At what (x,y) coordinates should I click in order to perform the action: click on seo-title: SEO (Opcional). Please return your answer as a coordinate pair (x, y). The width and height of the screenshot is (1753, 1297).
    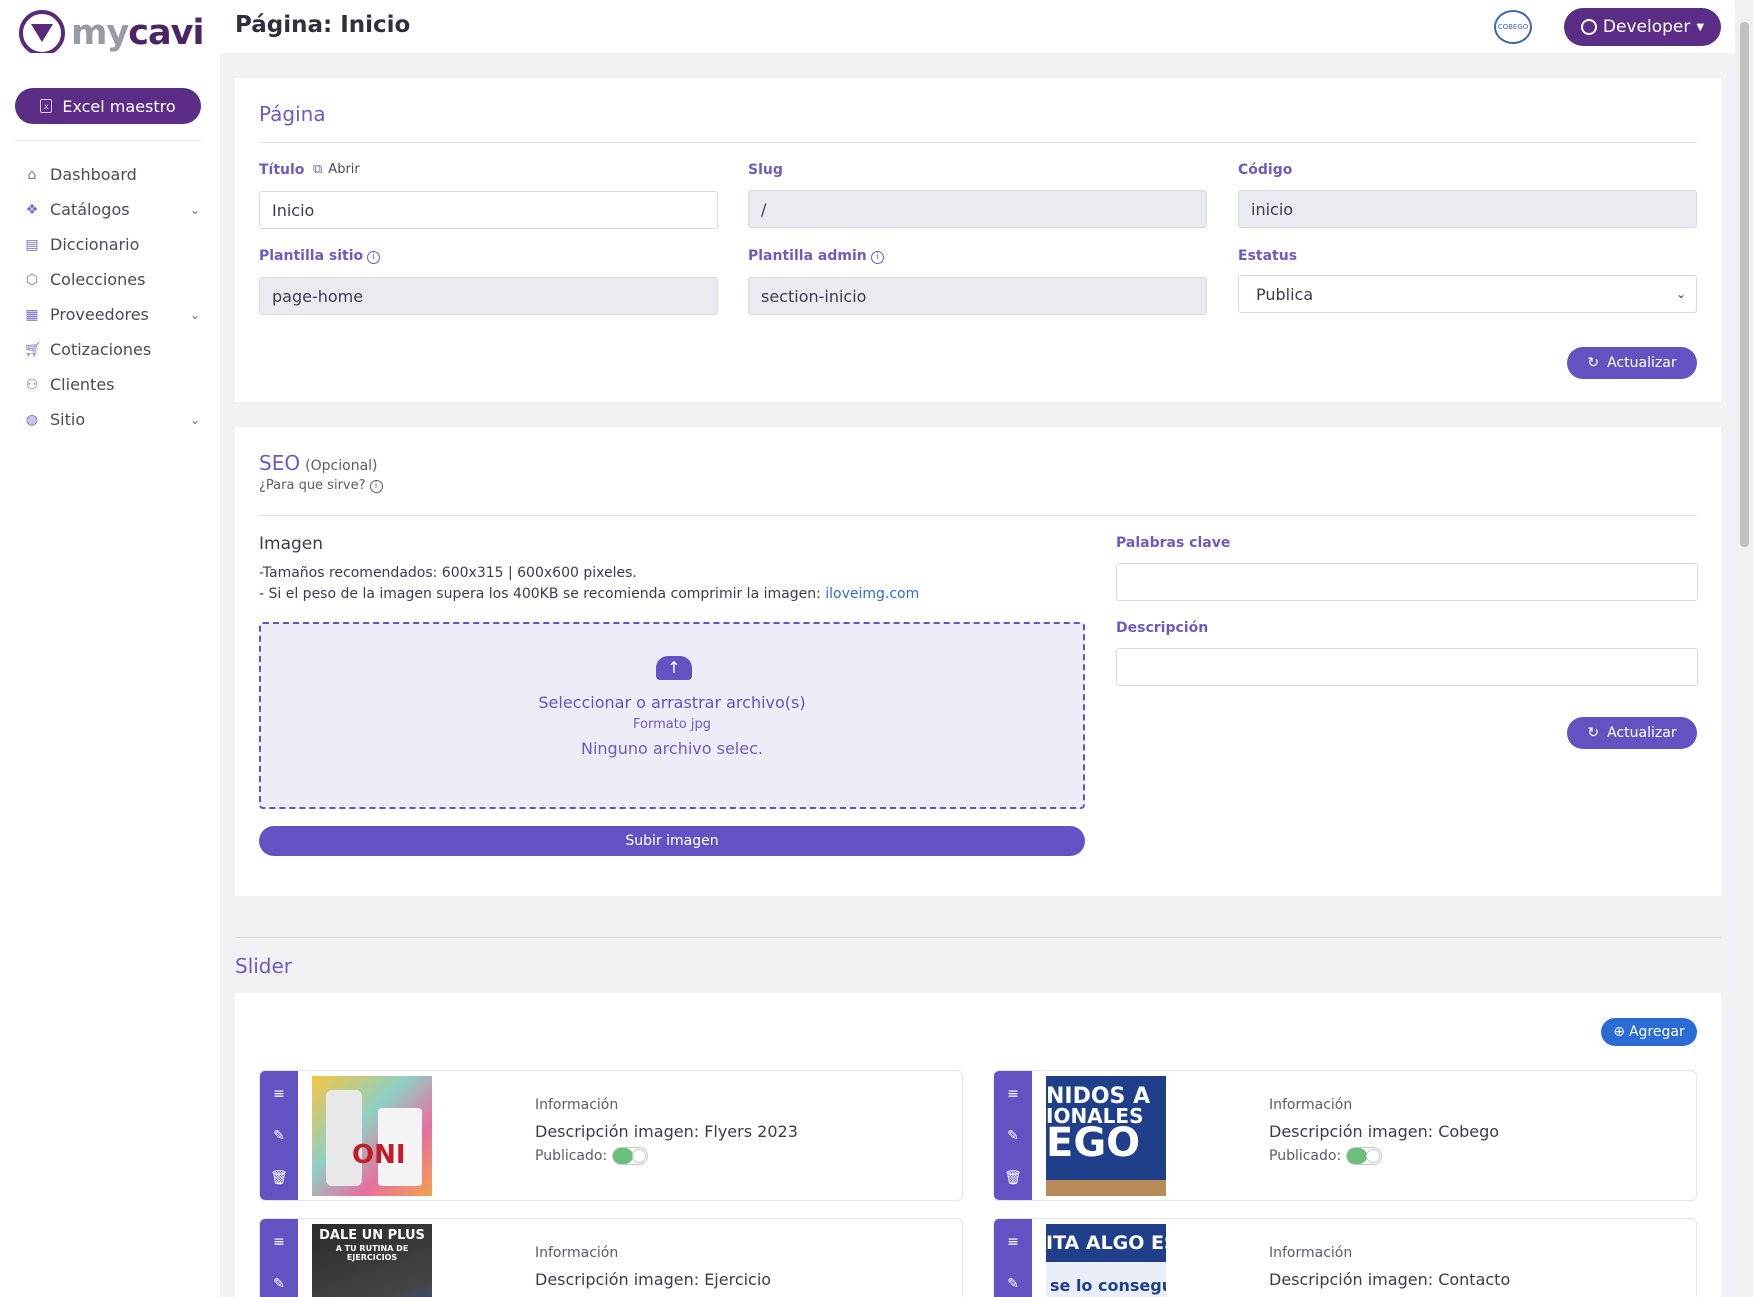
    Looking at the image, I should click on (318, 463).